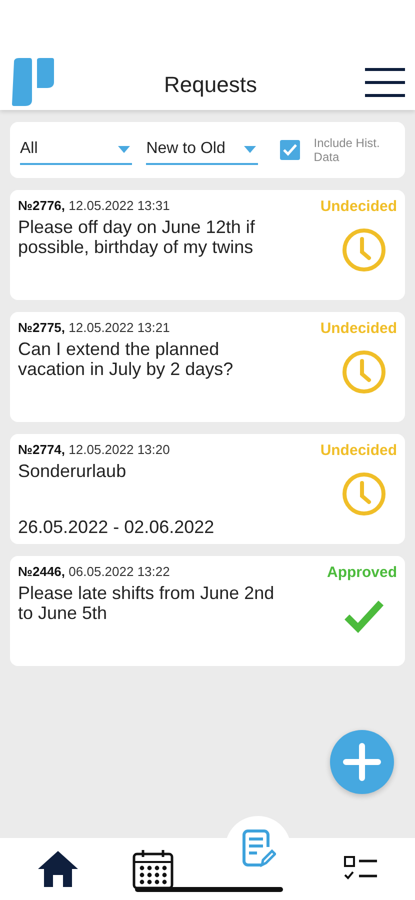  Describe the element at coordinates (126, 359) in the screenshot. I see `request-text: Can I extend the planned vacation in July by 2 days?` at that location.